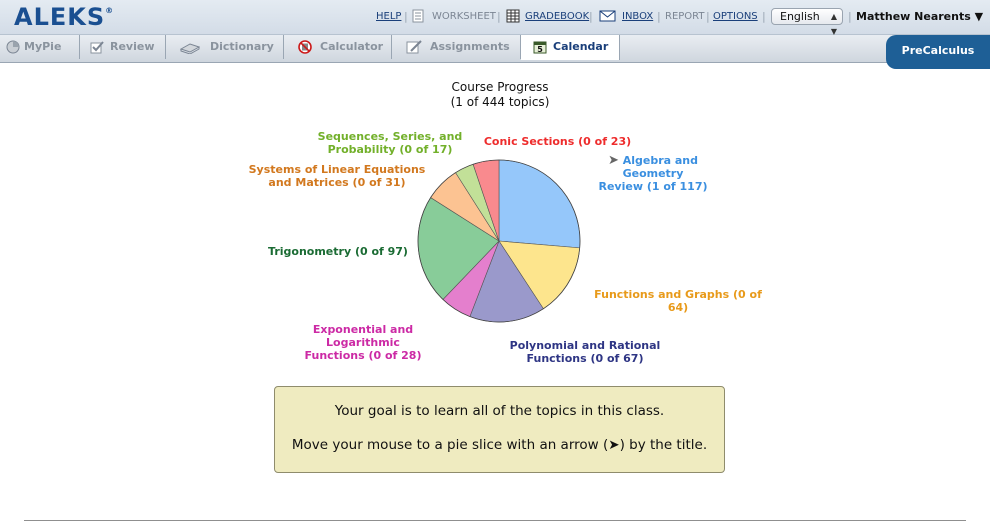  Describe the element at coordinates (495, 520) in the screenshot. I see `footer-divider` at that location.